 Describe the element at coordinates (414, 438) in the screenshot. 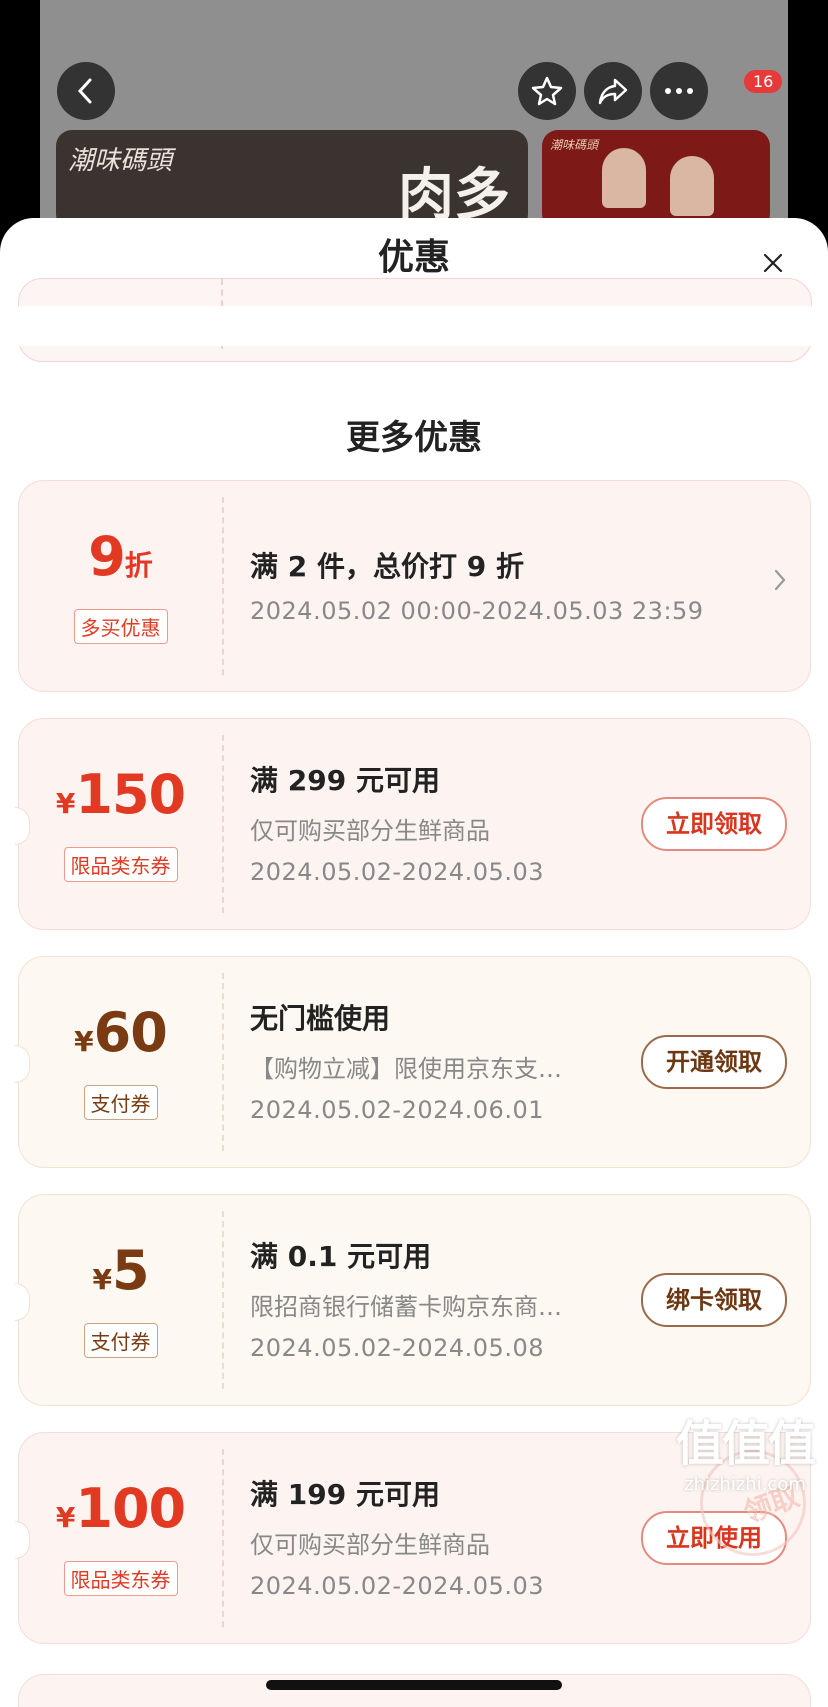

I see `more-offers-title: 更多优惠` at that location.